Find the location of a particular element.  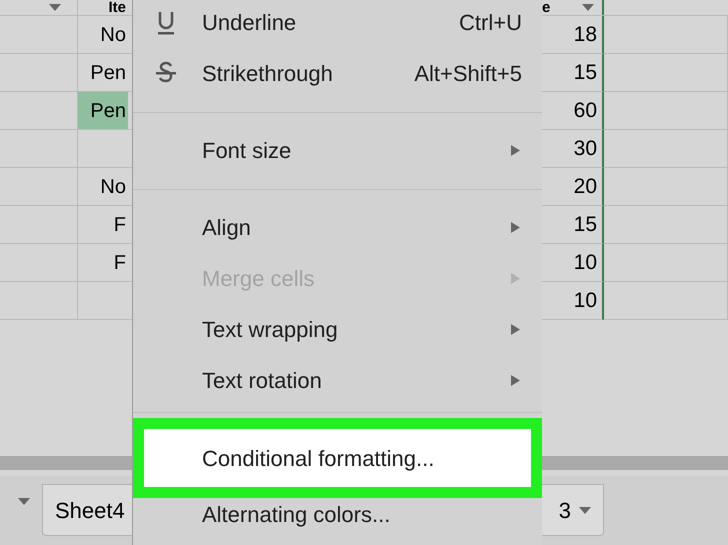

column-header: Ite is located at coordinates (117, 8).